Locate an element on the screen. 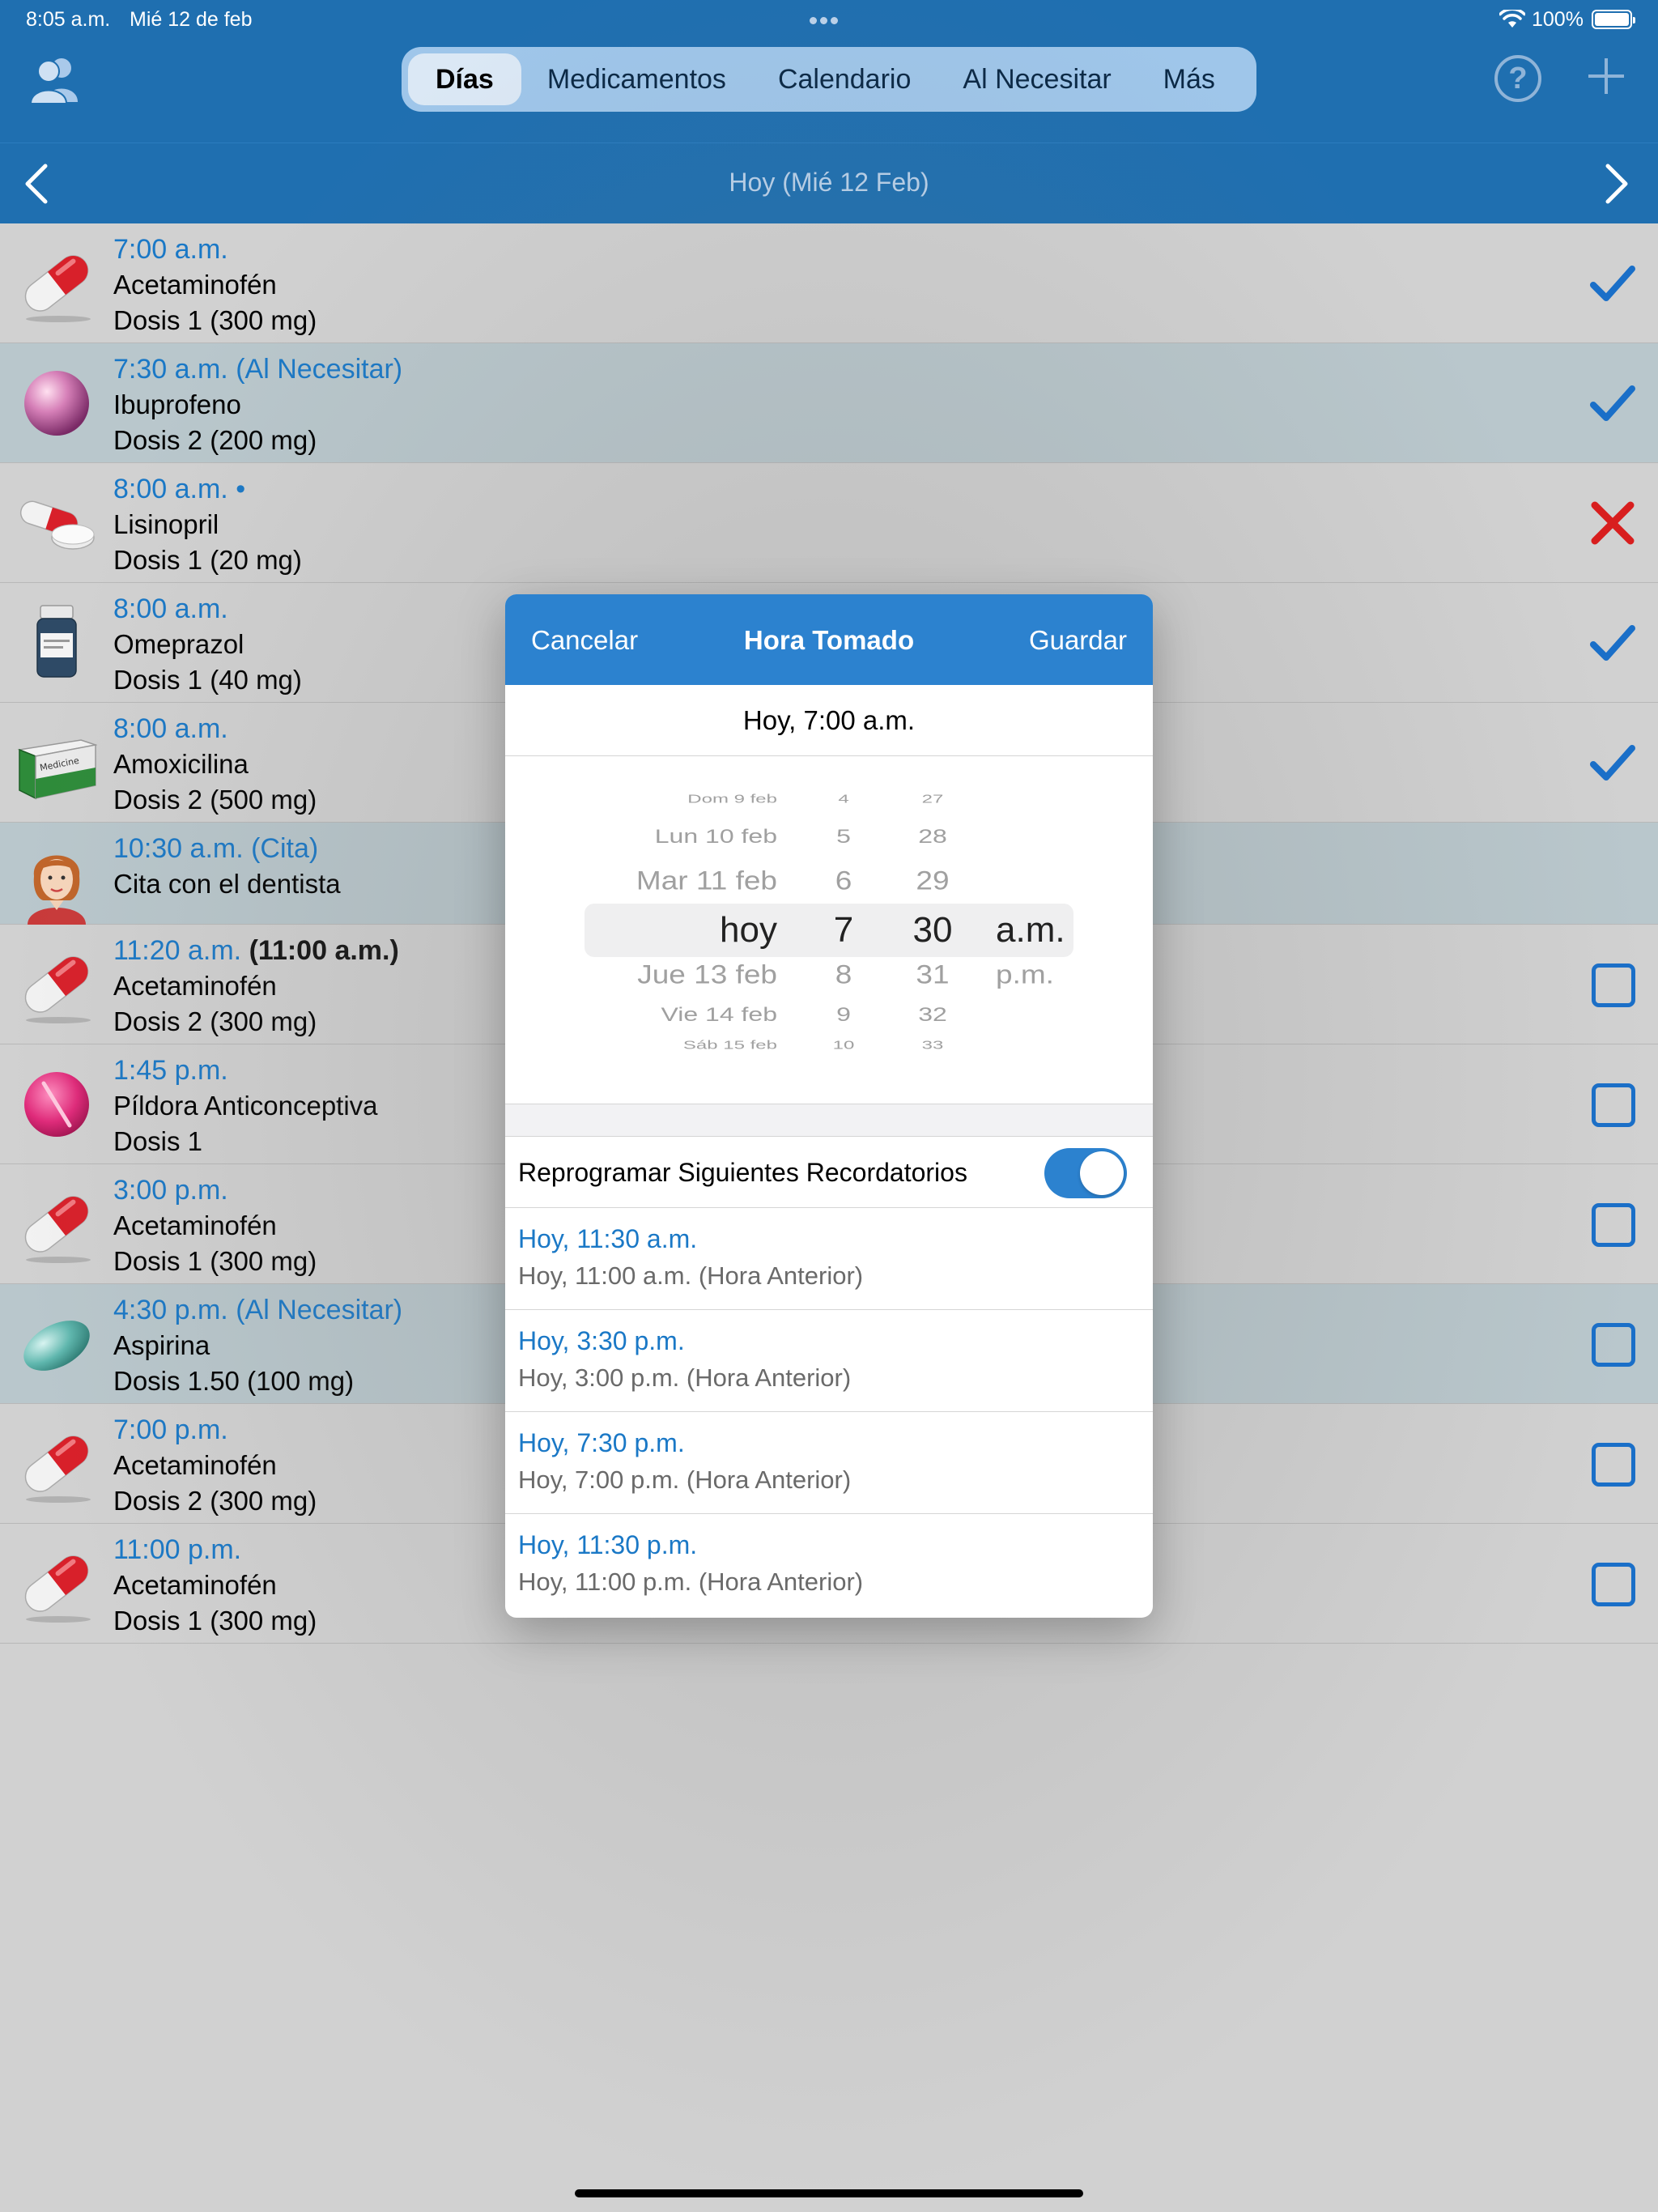 The image size is (1658, 2212). row-text: 7:00 a.m. Acetaminofén Dosis 1 (300 mg) is located at coordinates (215, 285).